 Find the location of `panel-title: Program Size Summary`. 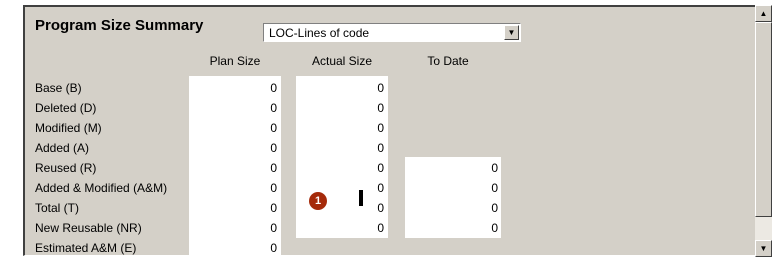

panel-title: Program Size Summary is located at coordinates (119, 25).